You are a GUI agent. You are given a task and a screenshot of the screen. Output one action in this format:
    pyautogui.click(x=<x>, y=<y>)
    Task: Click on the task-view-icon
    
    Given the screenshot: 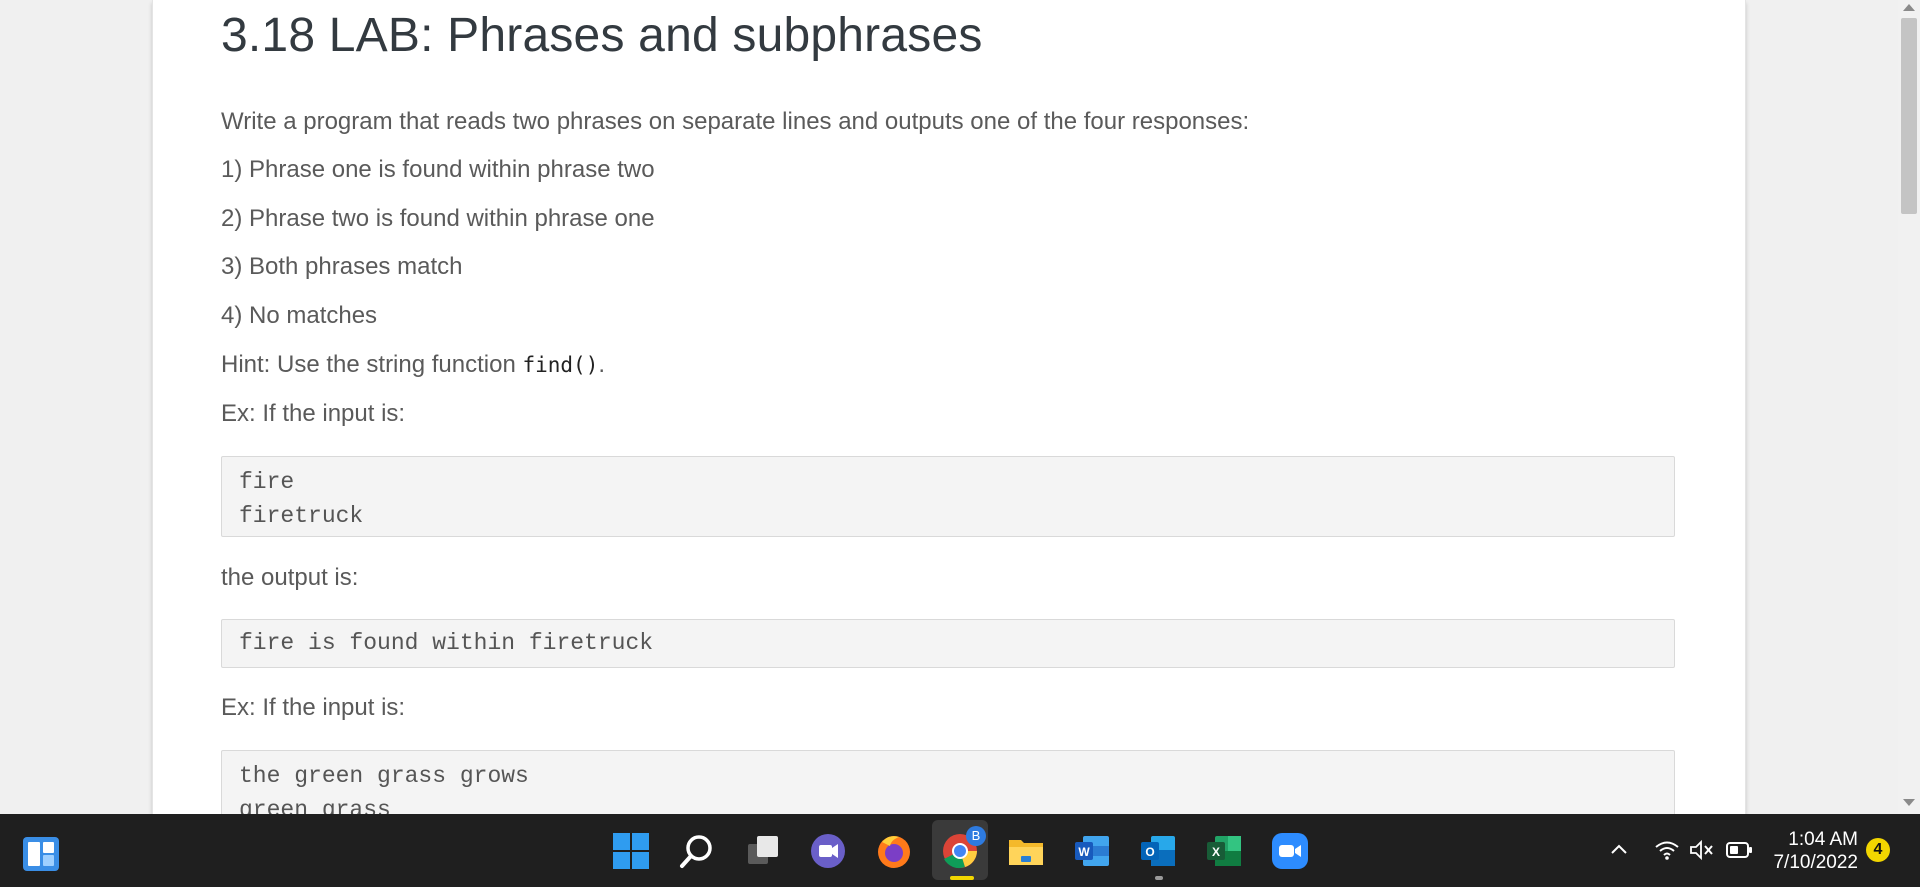 What is the action you would take?
    pyautogui.click(x=763, y=851)
    